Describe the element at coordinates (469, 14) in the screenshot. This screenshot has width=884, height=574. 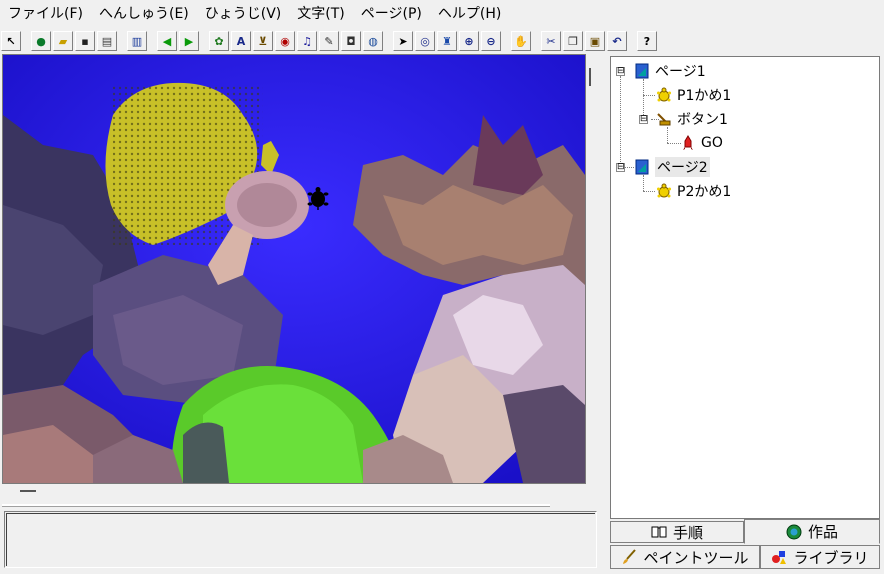
I see `menu-help: ヘルプ(H)` at that location.